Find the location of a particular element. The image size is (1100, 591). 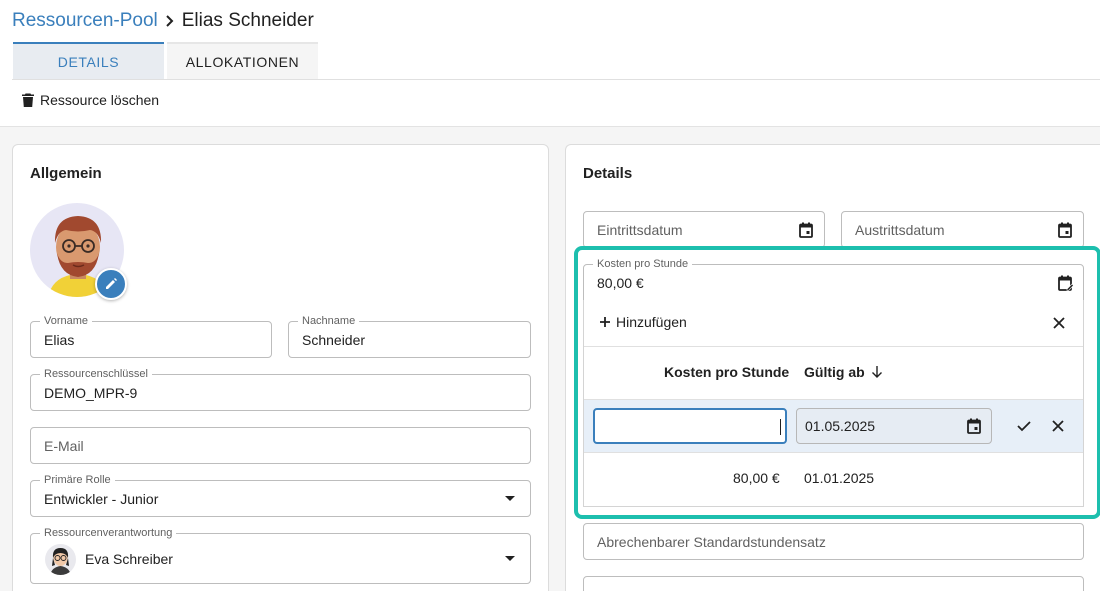

primary-role-value: Entwickler - Junior is located at coordinates (101, 499).